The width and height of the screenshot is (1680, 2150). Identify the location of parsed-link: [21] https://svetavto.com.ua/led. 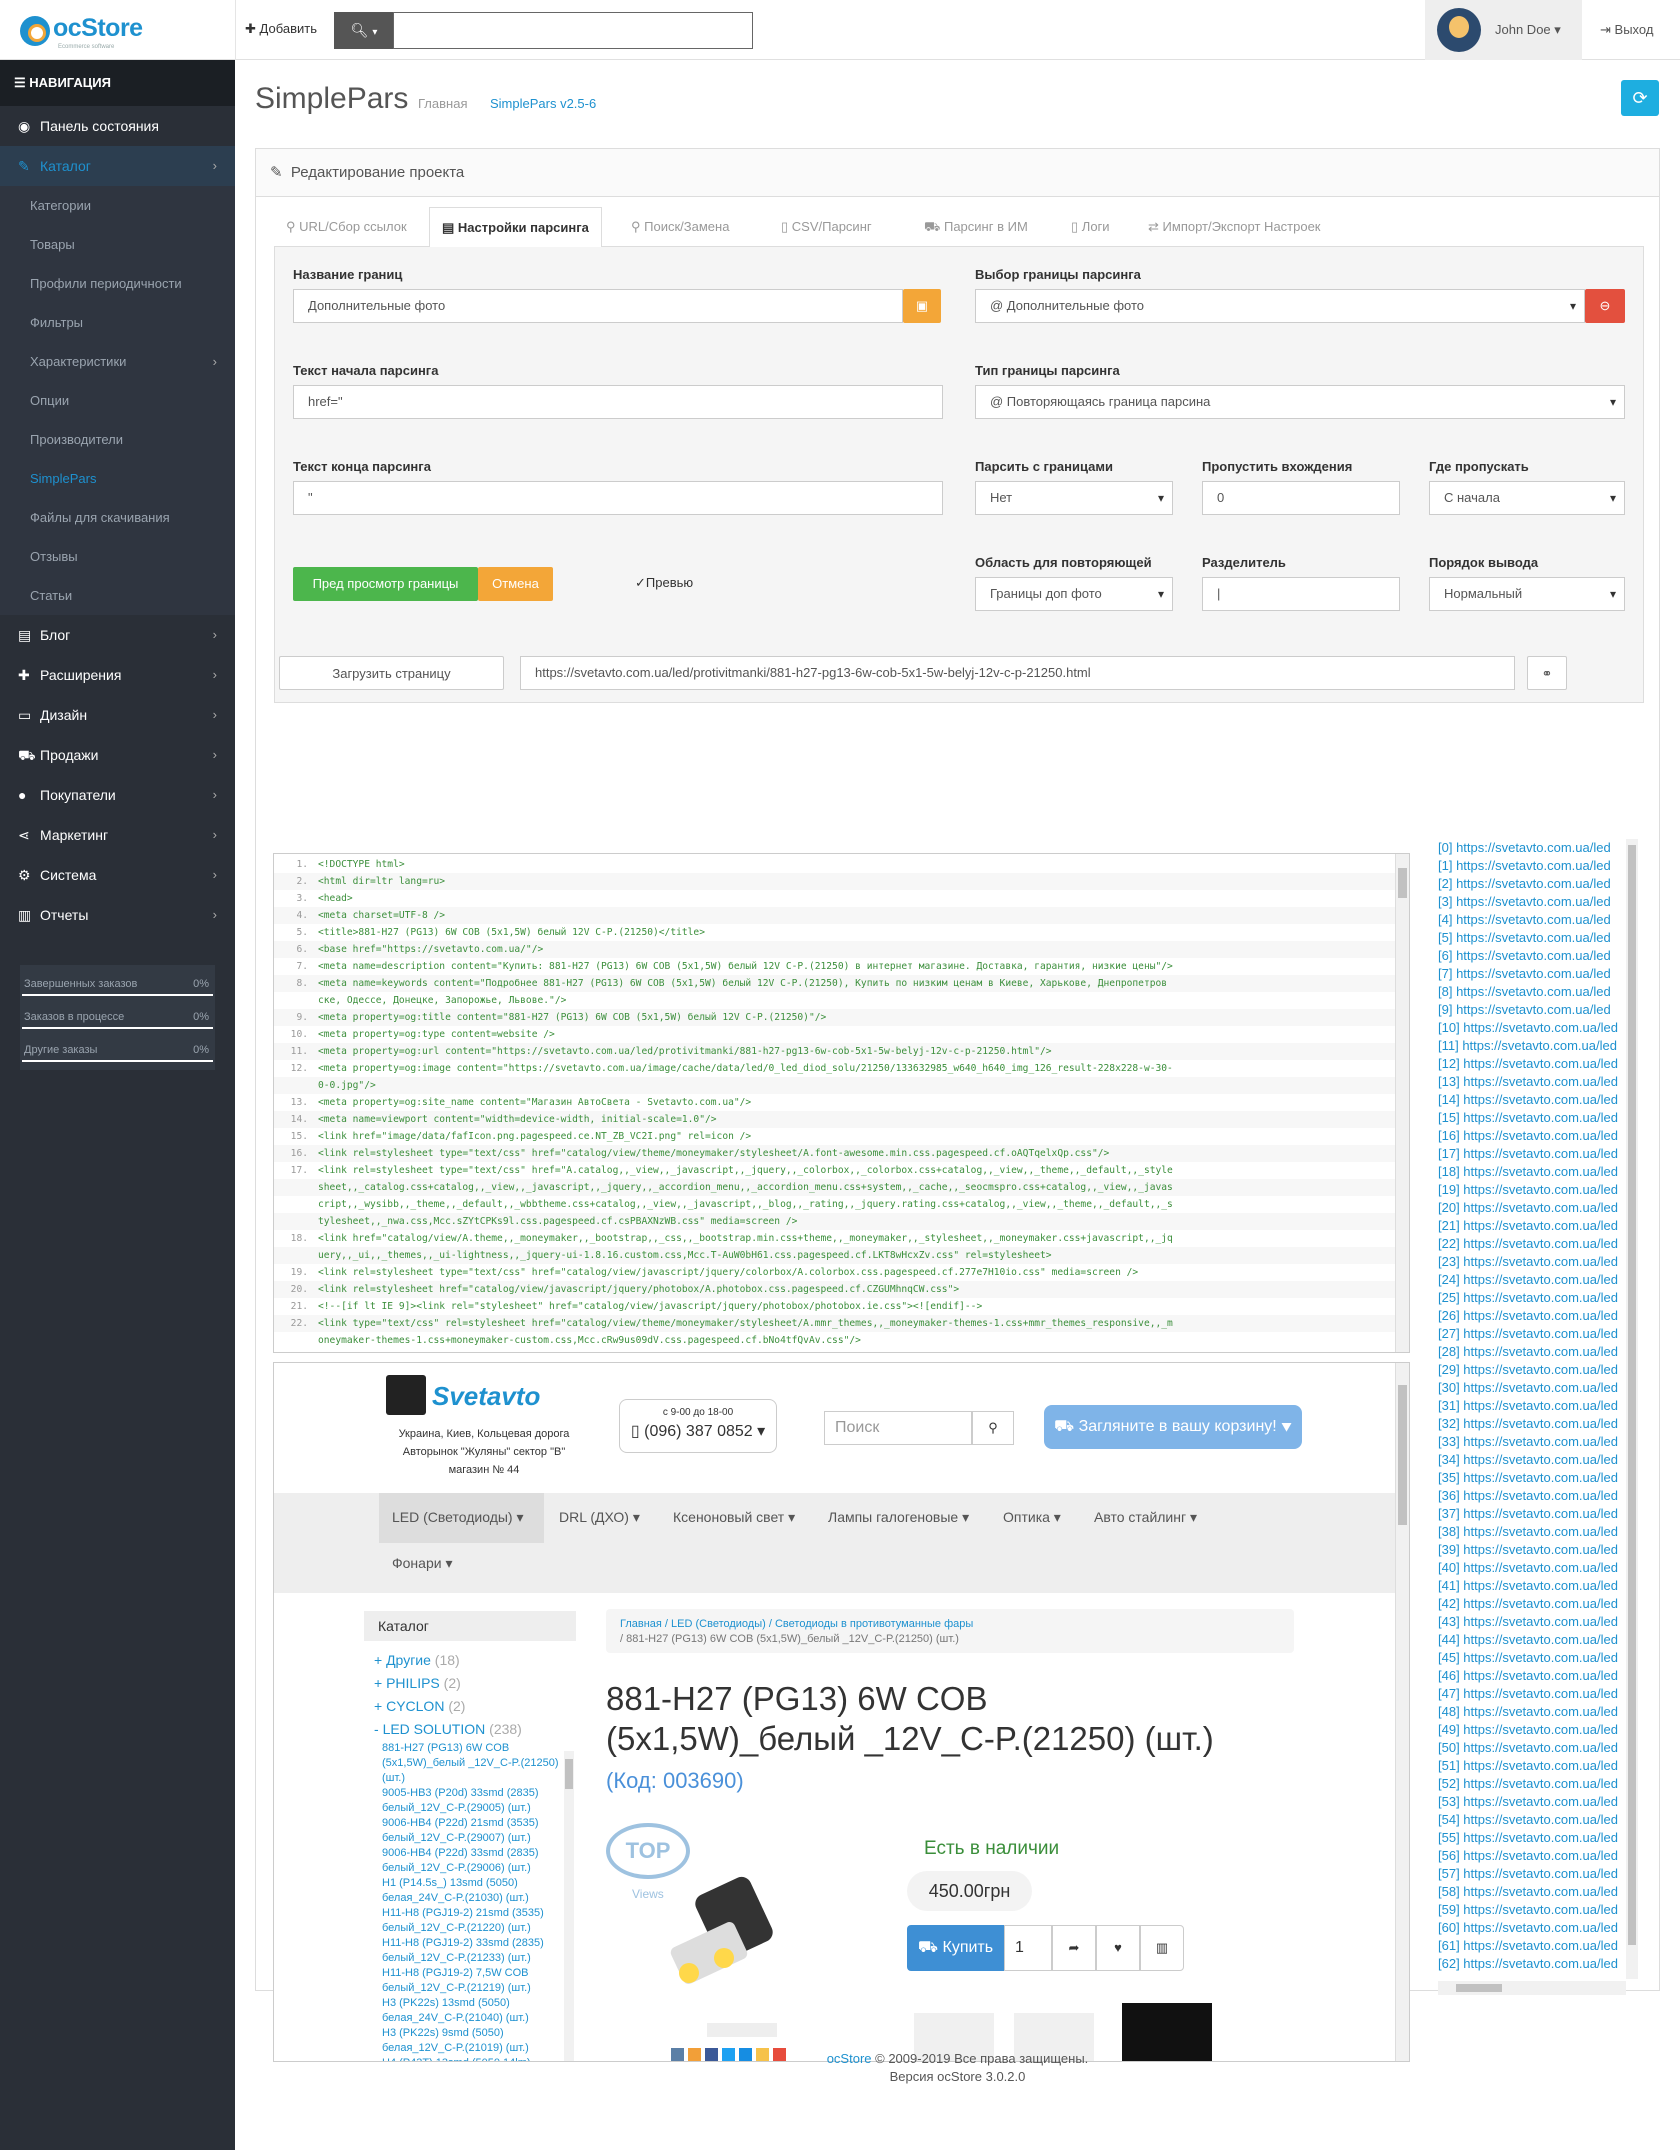
(1538, 1226).